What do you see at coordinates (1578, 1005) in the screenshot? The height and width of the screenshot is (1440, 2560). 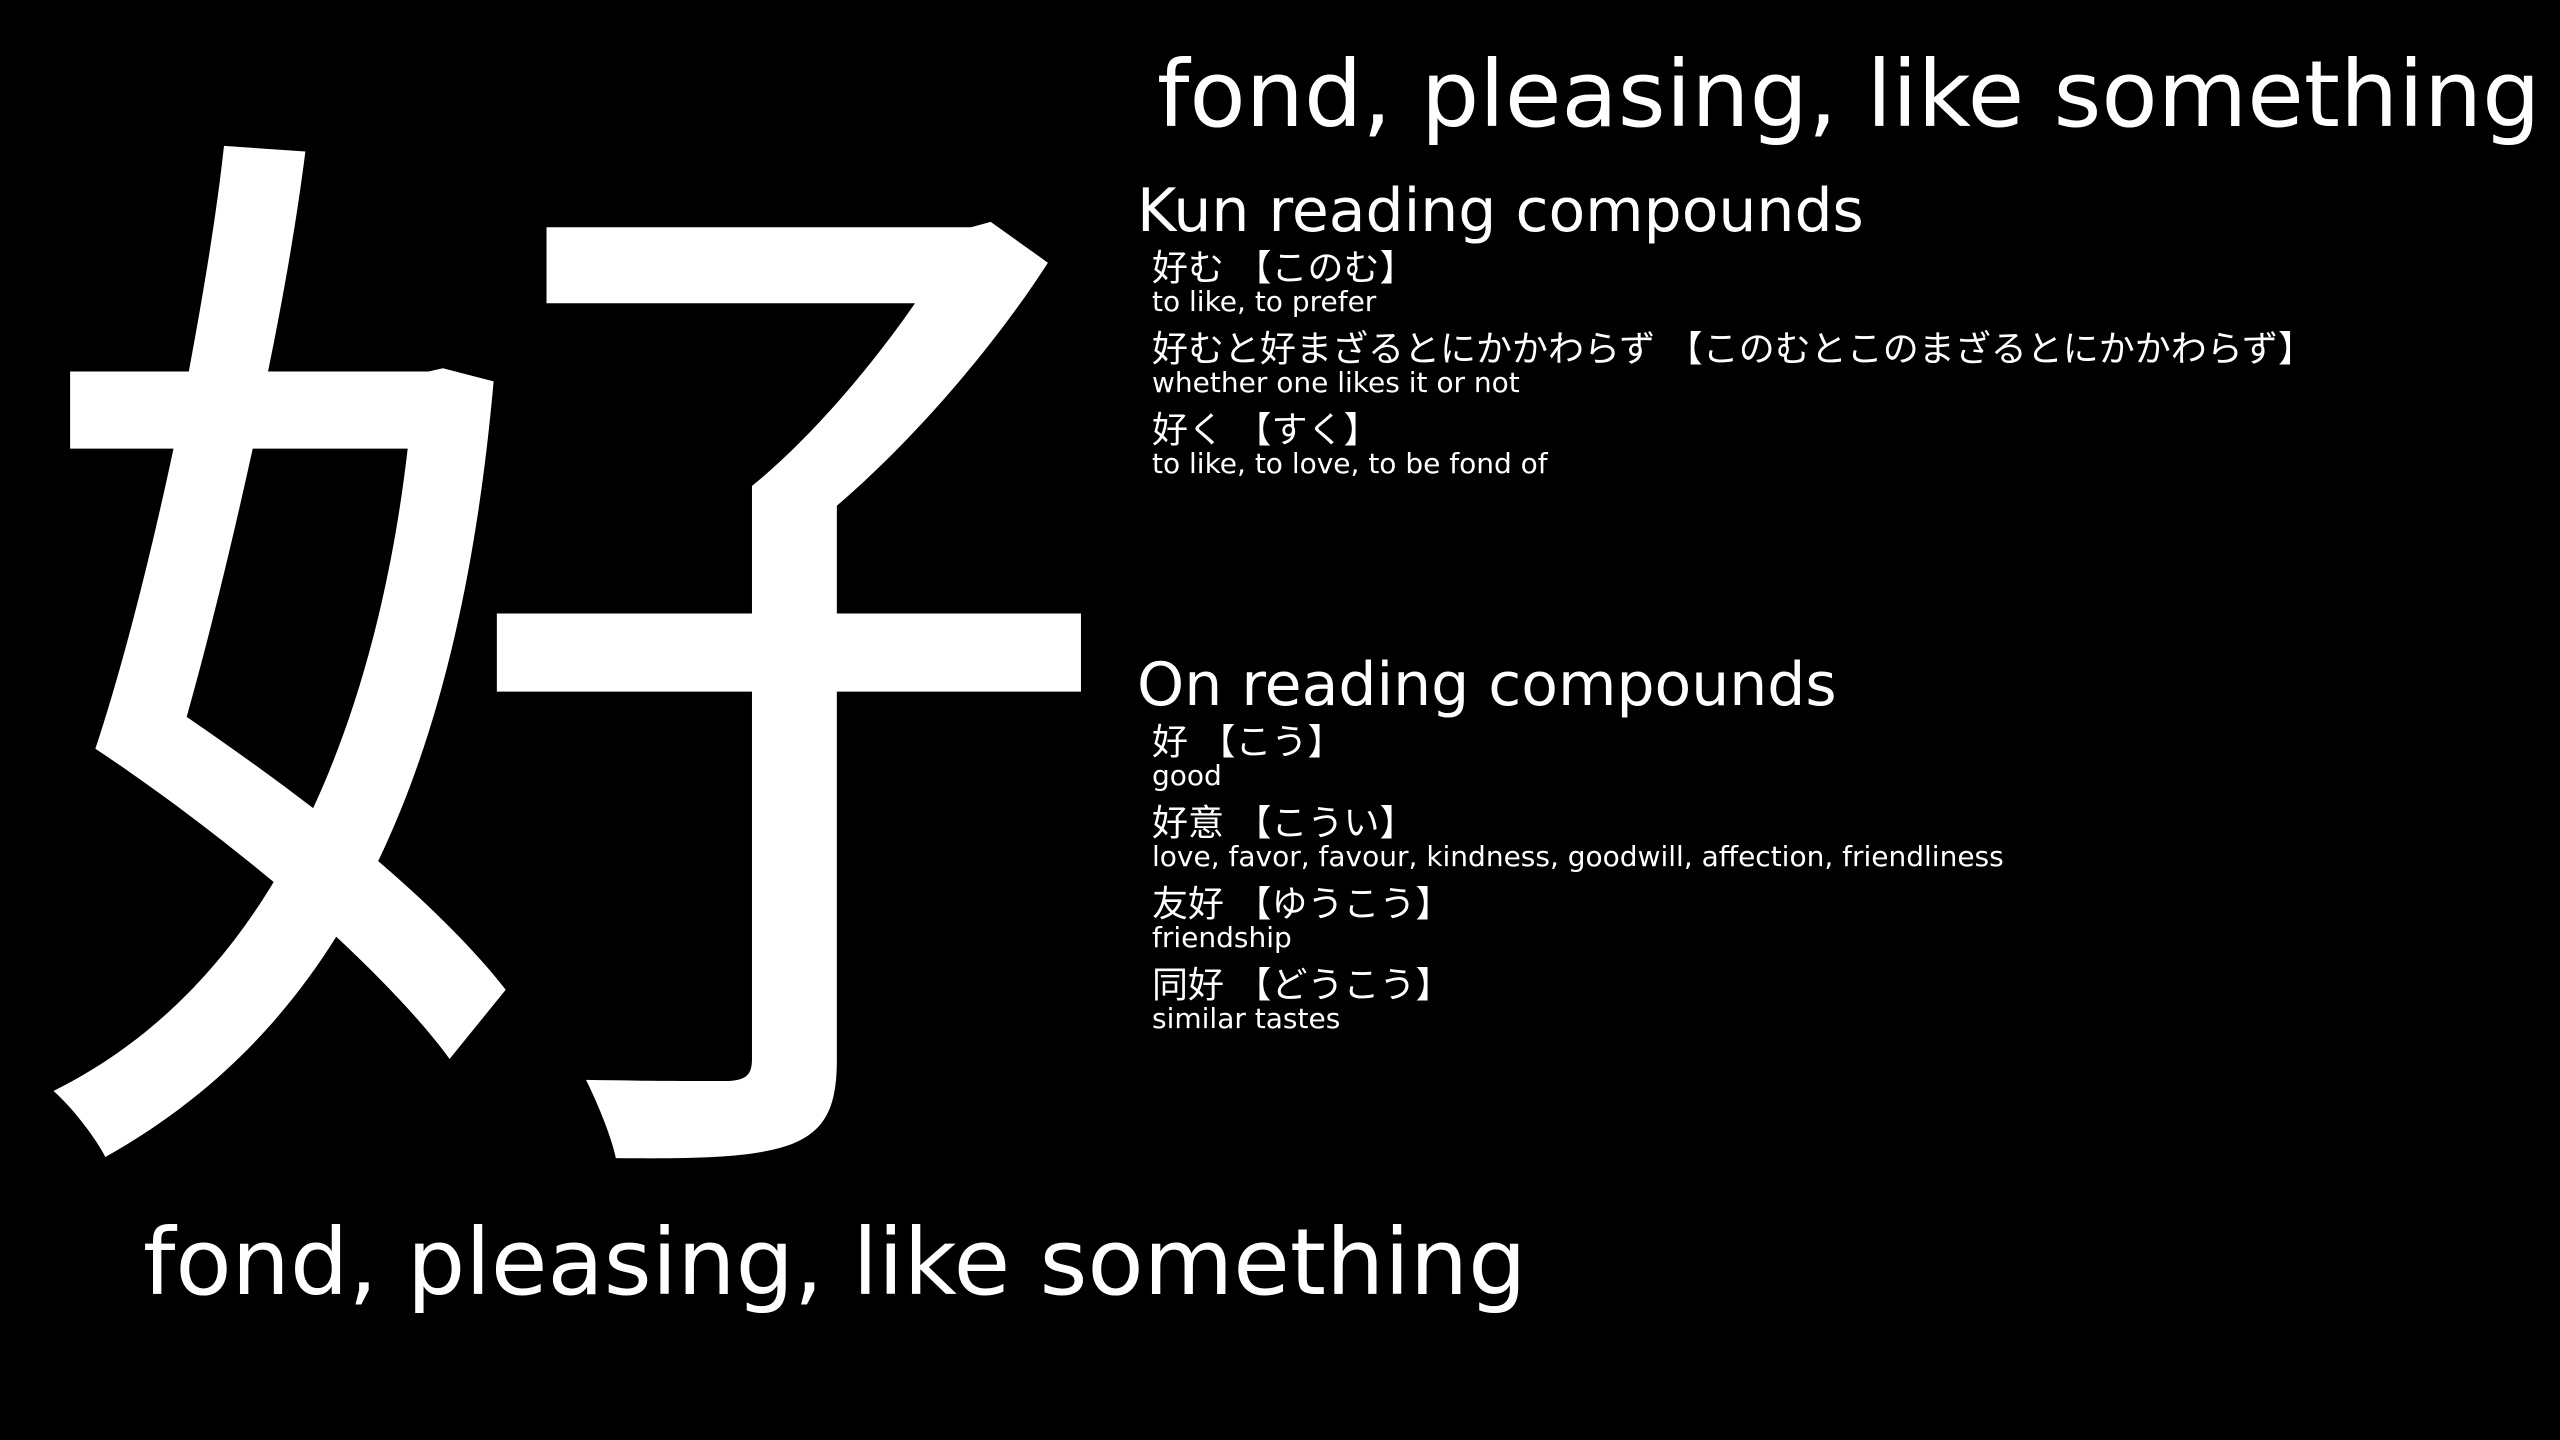 I see `on-compound: 同好 【どうこう】 similar tastes` at bounding box center [1578, 1005].